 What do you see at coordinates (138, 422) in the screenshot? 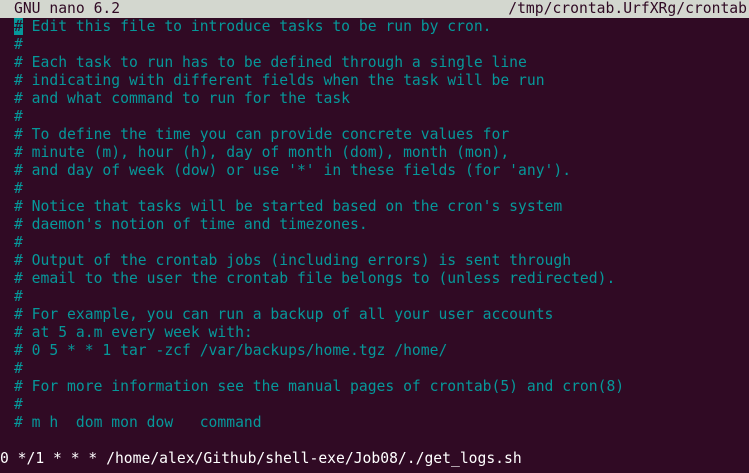
I see `editor-line: # m h dom mon dow command` at bounding box center [138, 422].